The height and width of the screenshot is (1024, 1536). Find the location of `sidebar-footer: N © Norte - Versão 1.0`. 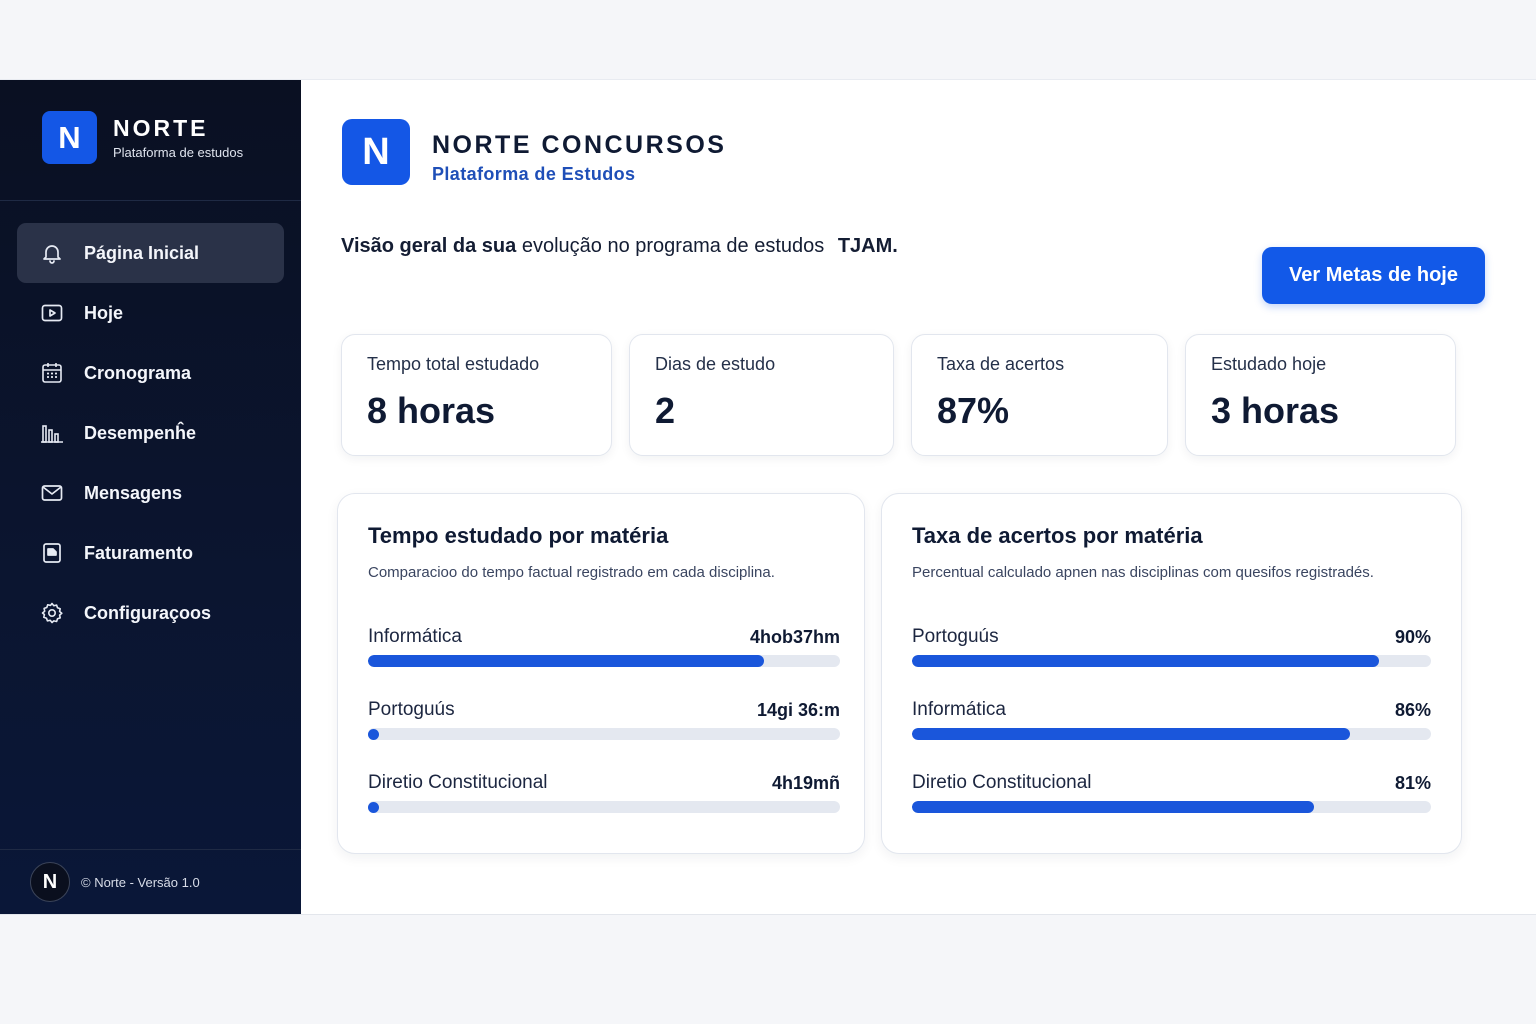

sidebar-footer: N © Norte - Versão 1.0 is located at coordinates (150, 881).